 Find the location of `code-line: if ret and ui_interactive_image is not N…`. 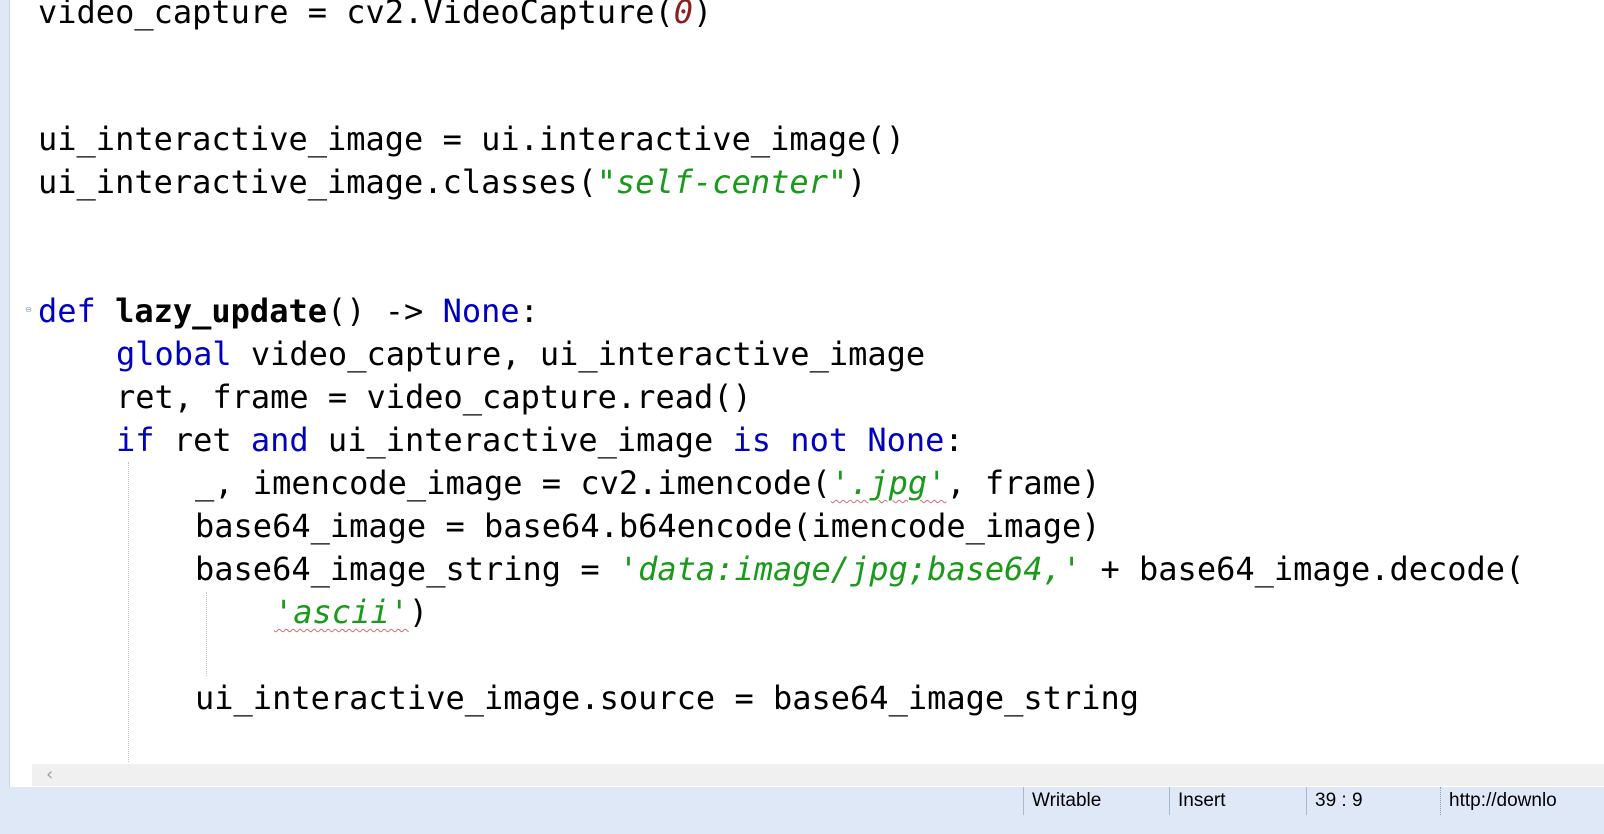

code-line: if ret and ui_interactive_image is not N… is located at coordinates (540, 440).